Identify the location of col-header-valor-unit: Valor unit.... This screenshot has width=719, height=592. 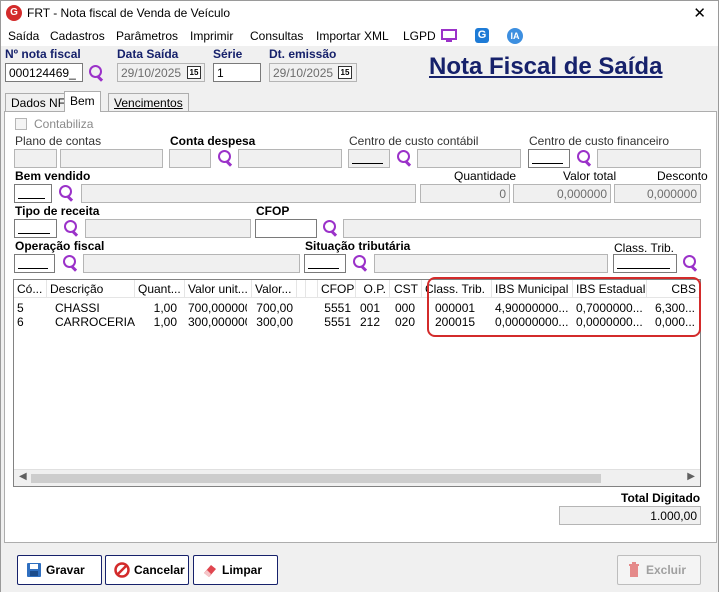
(218, 289).